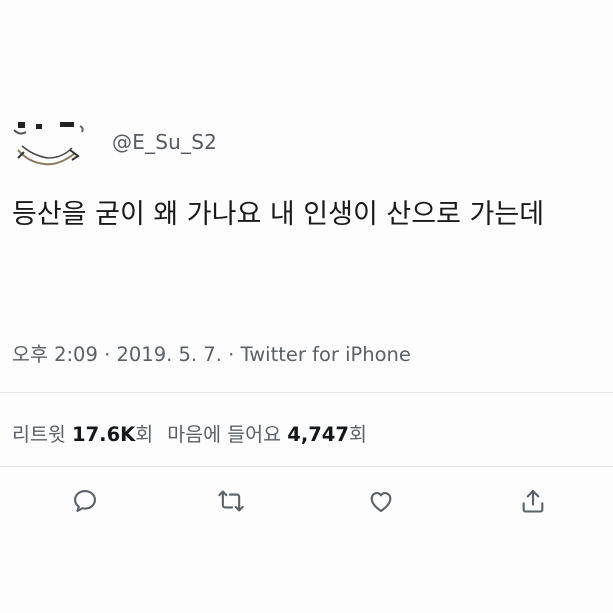  I want to click on avatar, so click(48, 142).